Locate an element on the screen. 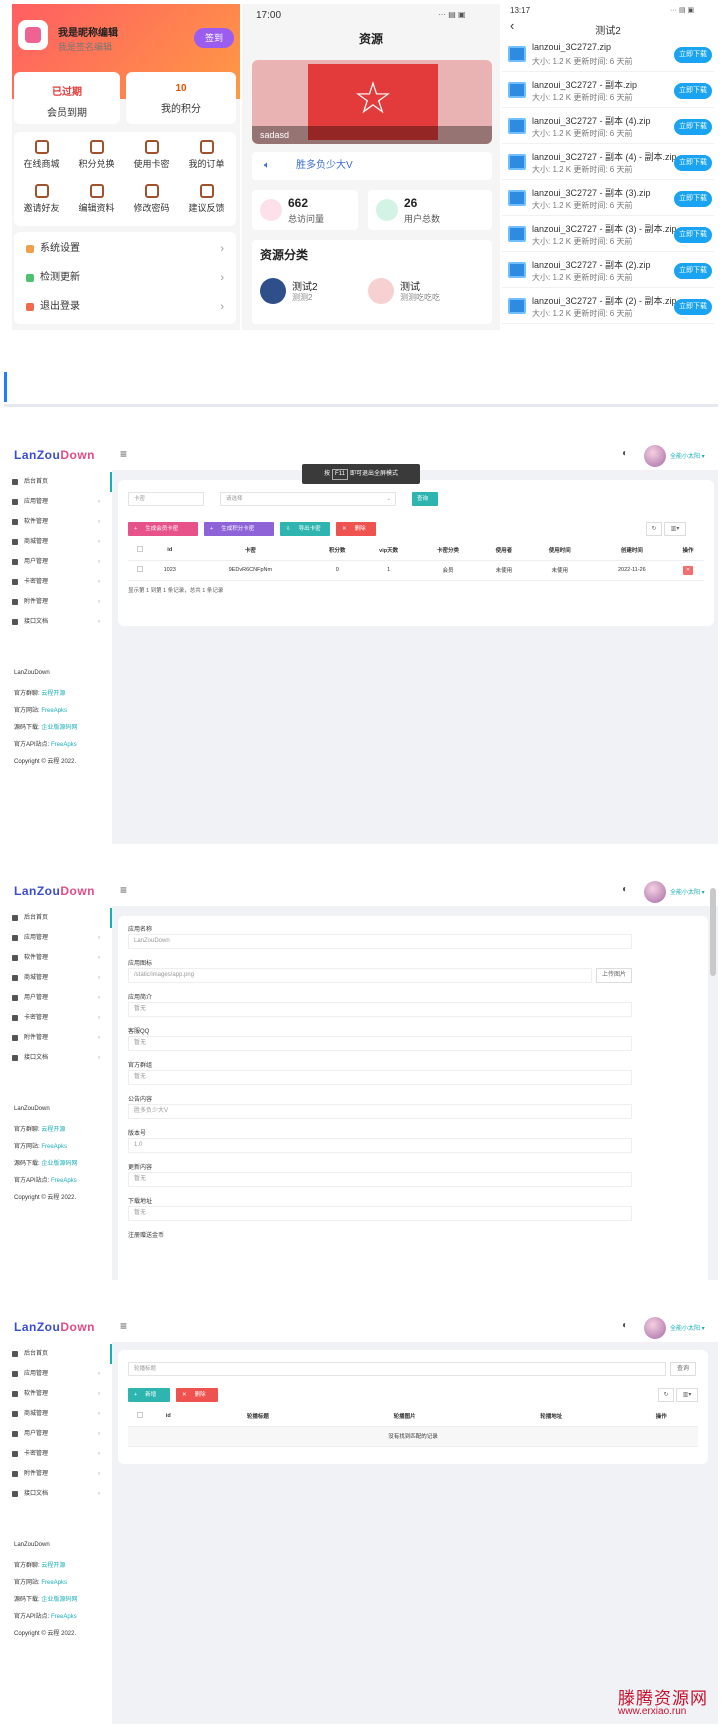  menu-system-settings: 系统设置 › is located at coordinates (125, 249).